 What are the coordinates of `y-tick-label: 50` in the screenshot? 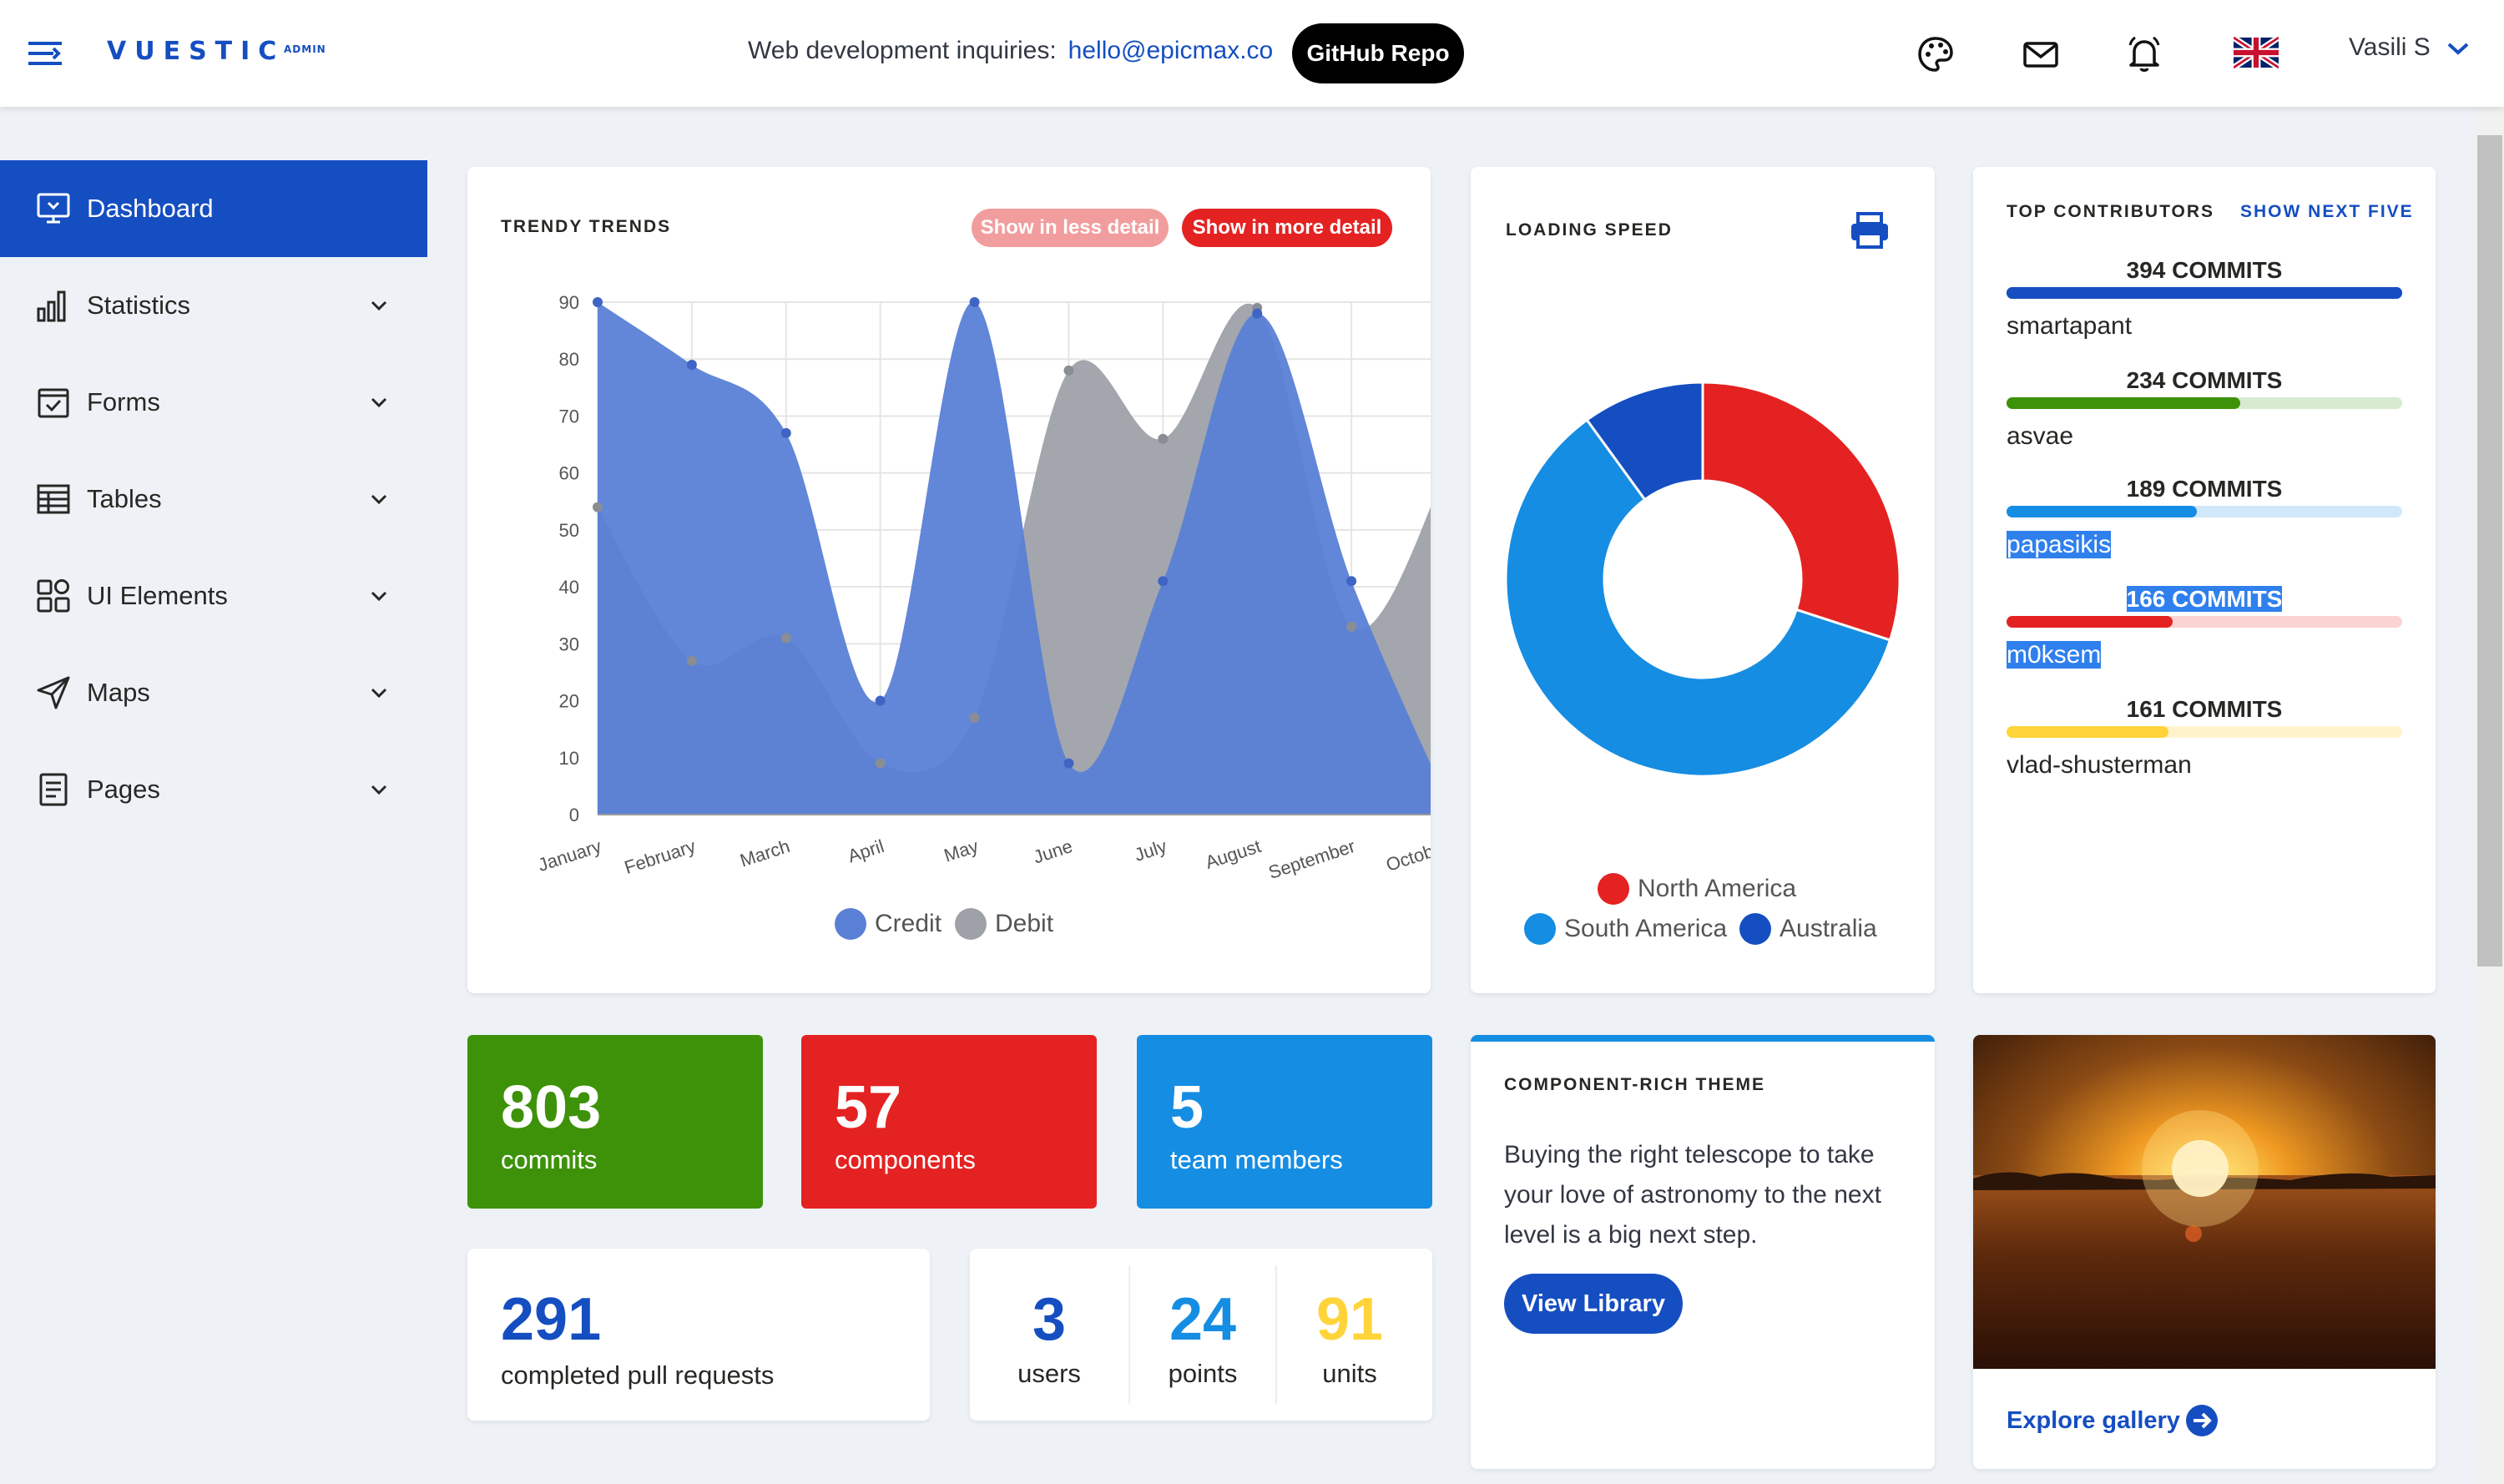 It's located at (569, 530).